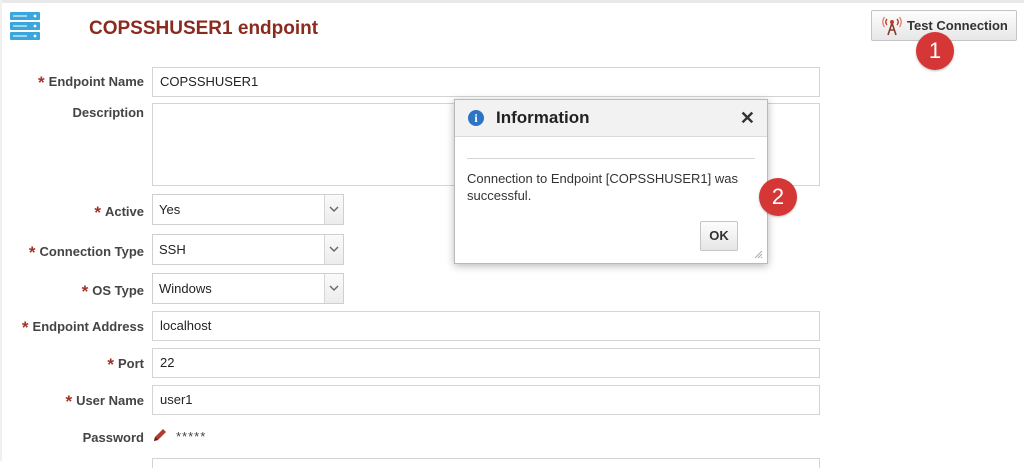 The image size is (1024, 468). I want to click on next-field-partial, so click(486, 463).